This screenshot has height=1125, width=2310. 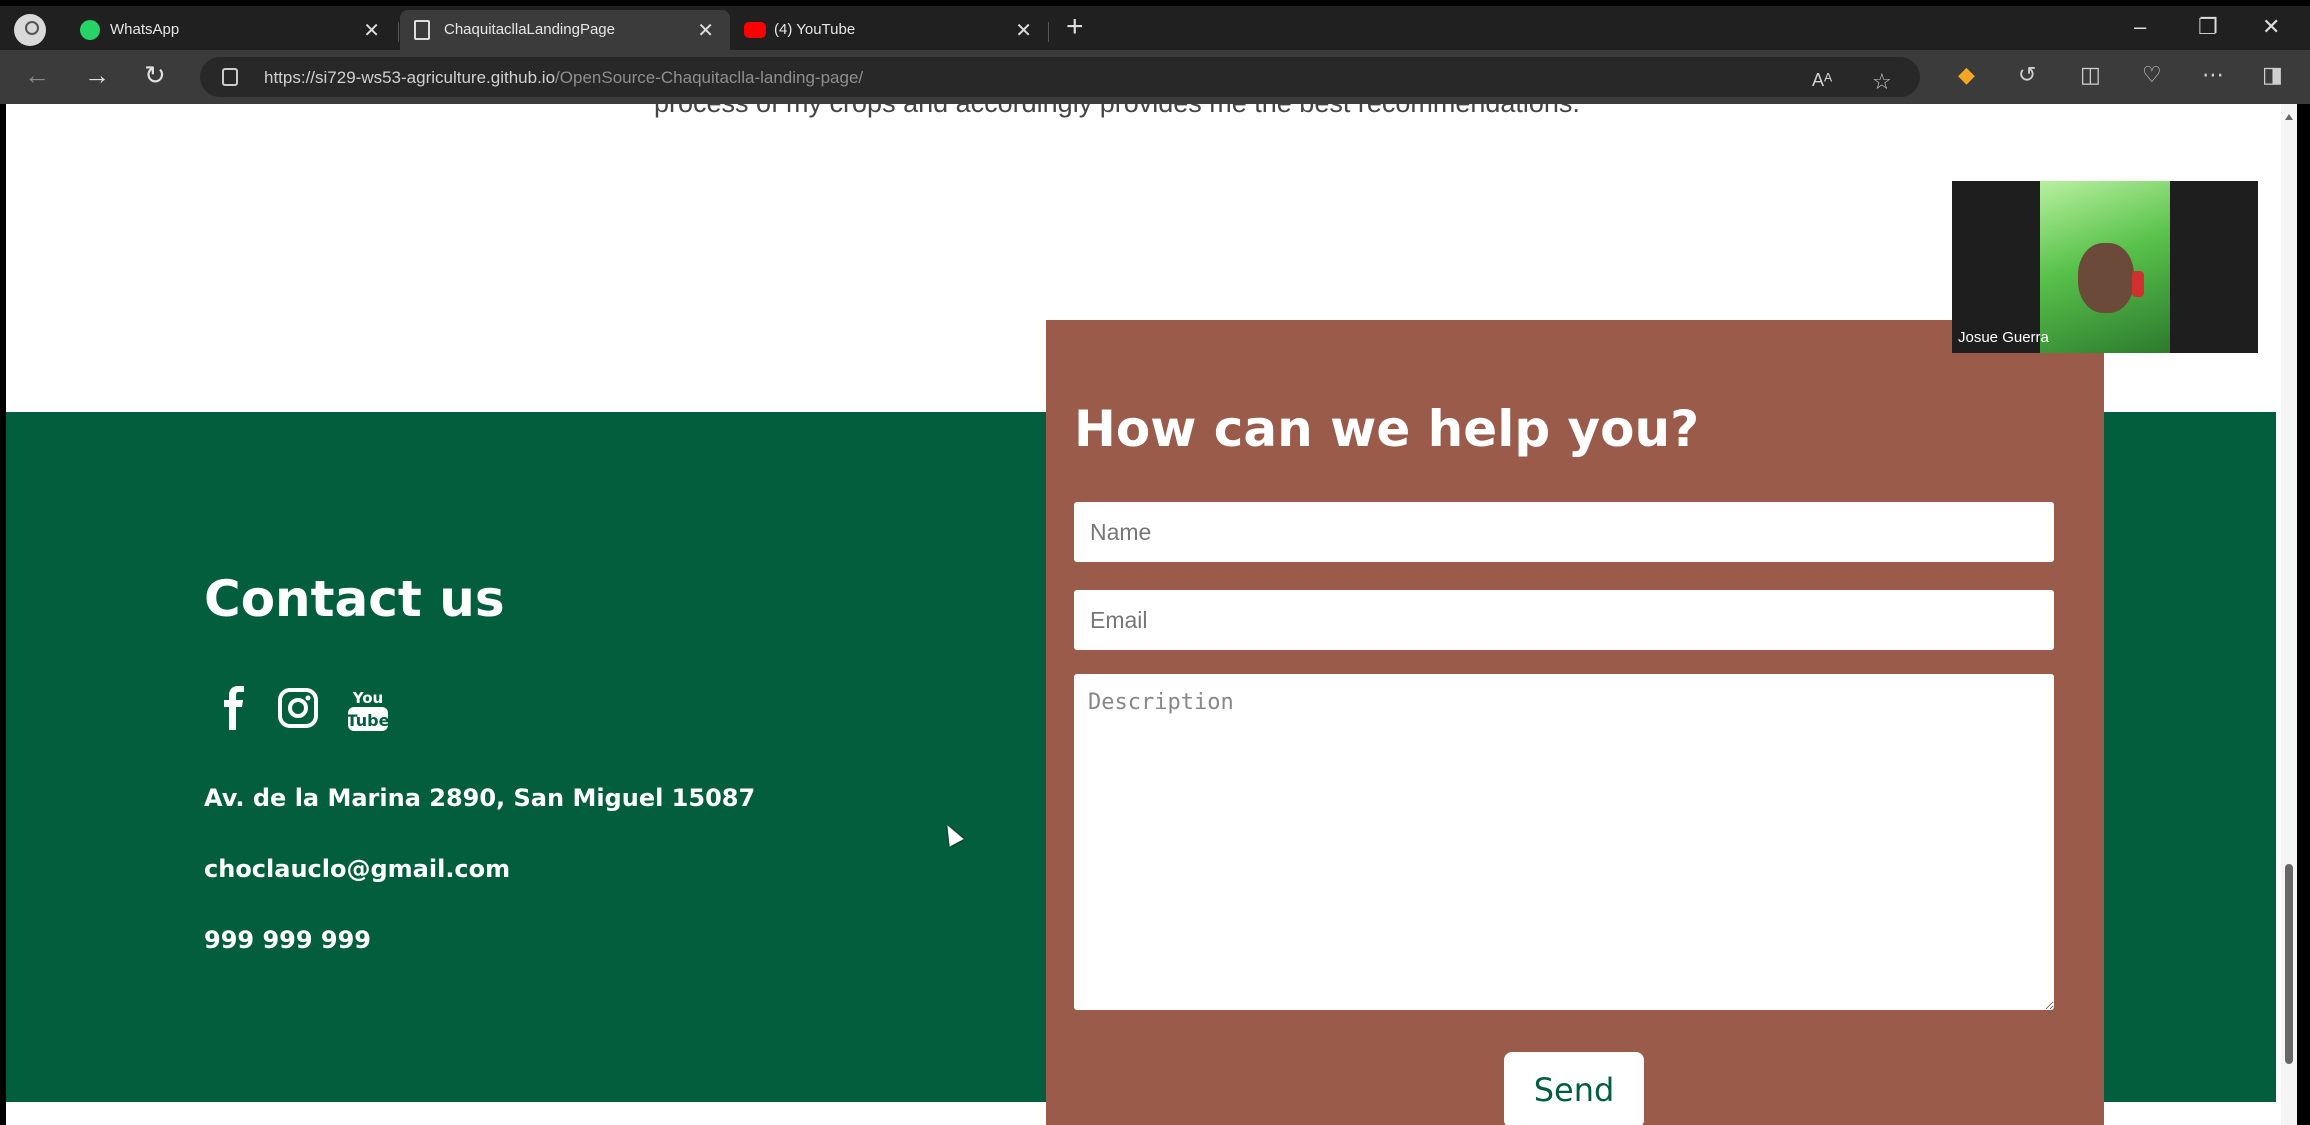 What do you see at coordinates (30, 30) in the screenshot?
I see `profile-icon` at bounding box center [30, 30].